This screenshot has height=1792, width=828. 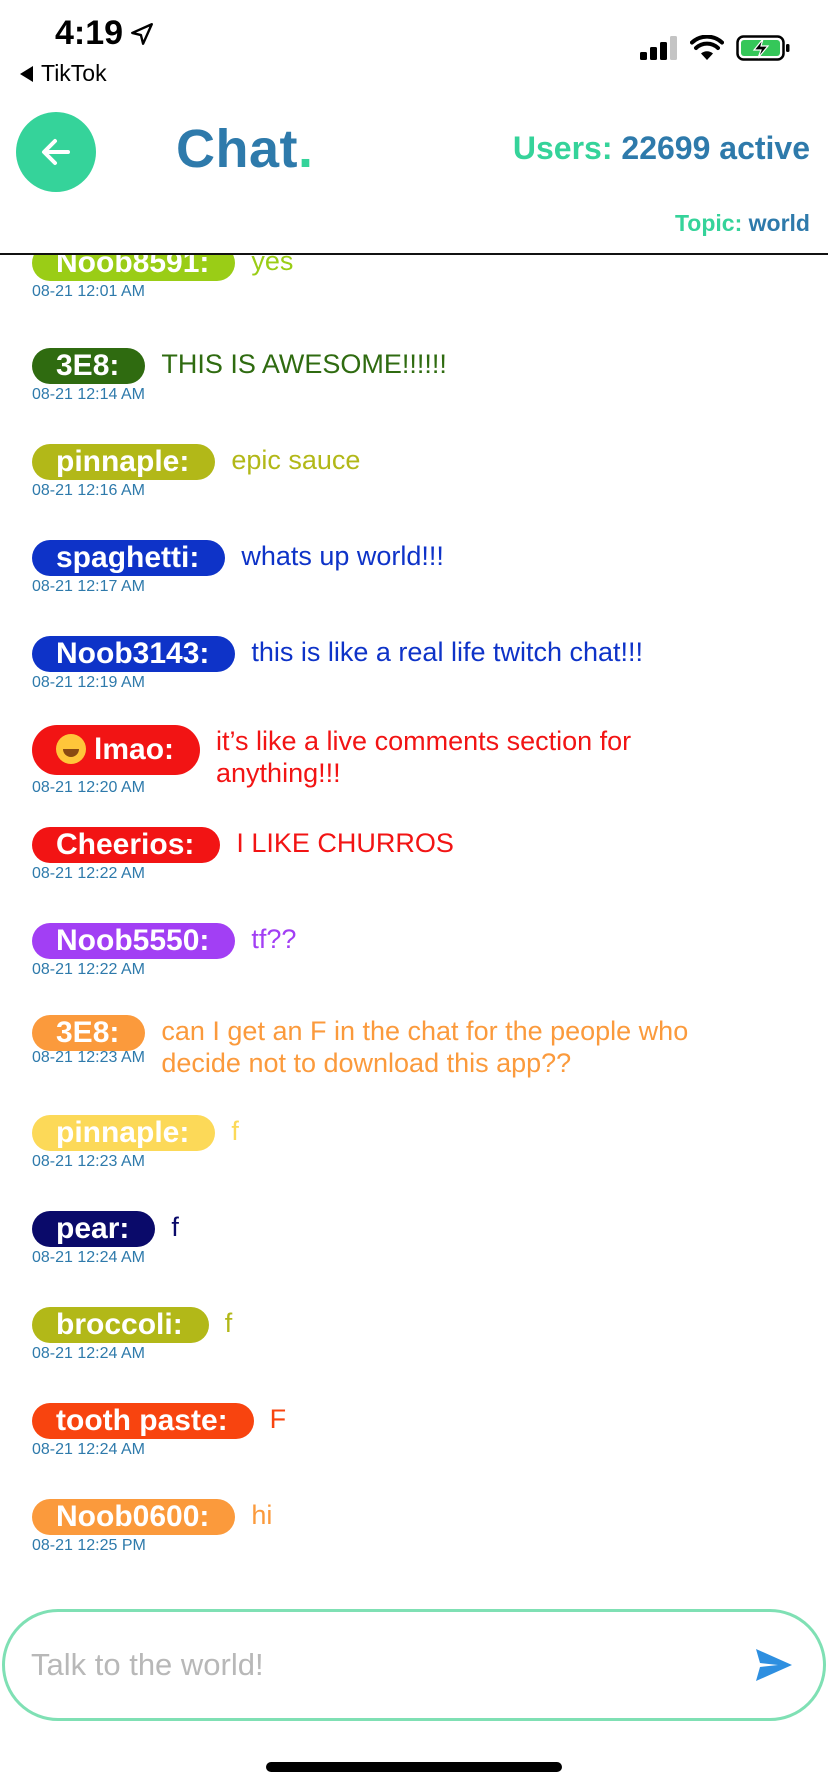 What do you see at coordinates (427, 278) in the screenshot?
I see `message-item: Noob8591: yes 08-21 12:01 AM` at bounding box center [427, 278].